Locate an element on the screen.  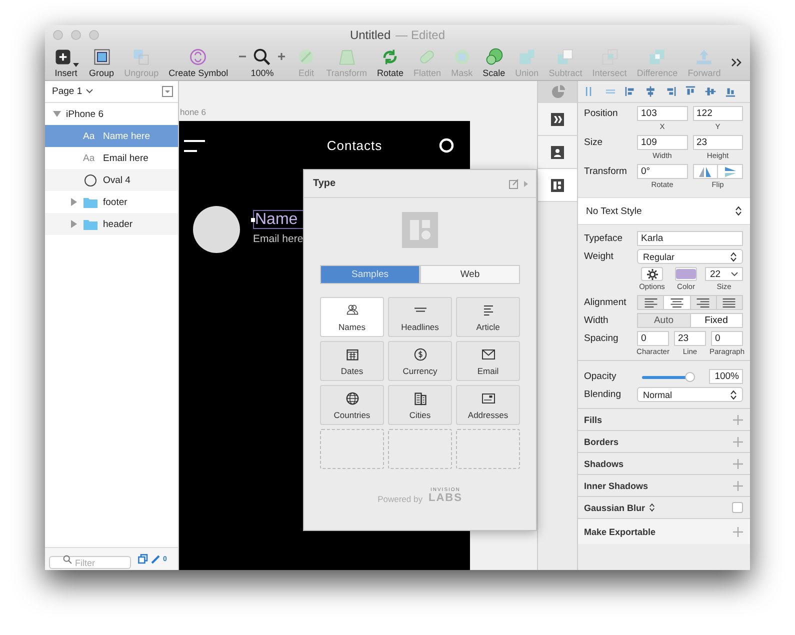
align-center-icon is located at coordinates (650, 91).